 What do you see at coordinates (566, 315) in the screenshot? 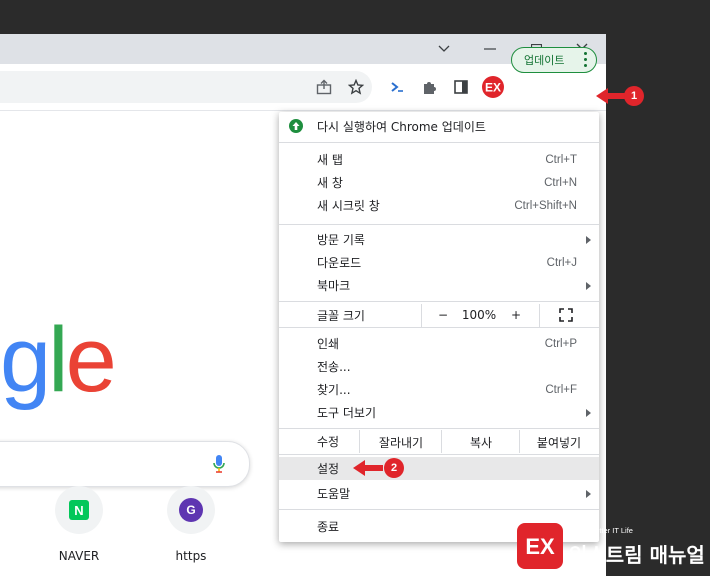
I see `fullscreen-icon` at bounding box center [566, 315].